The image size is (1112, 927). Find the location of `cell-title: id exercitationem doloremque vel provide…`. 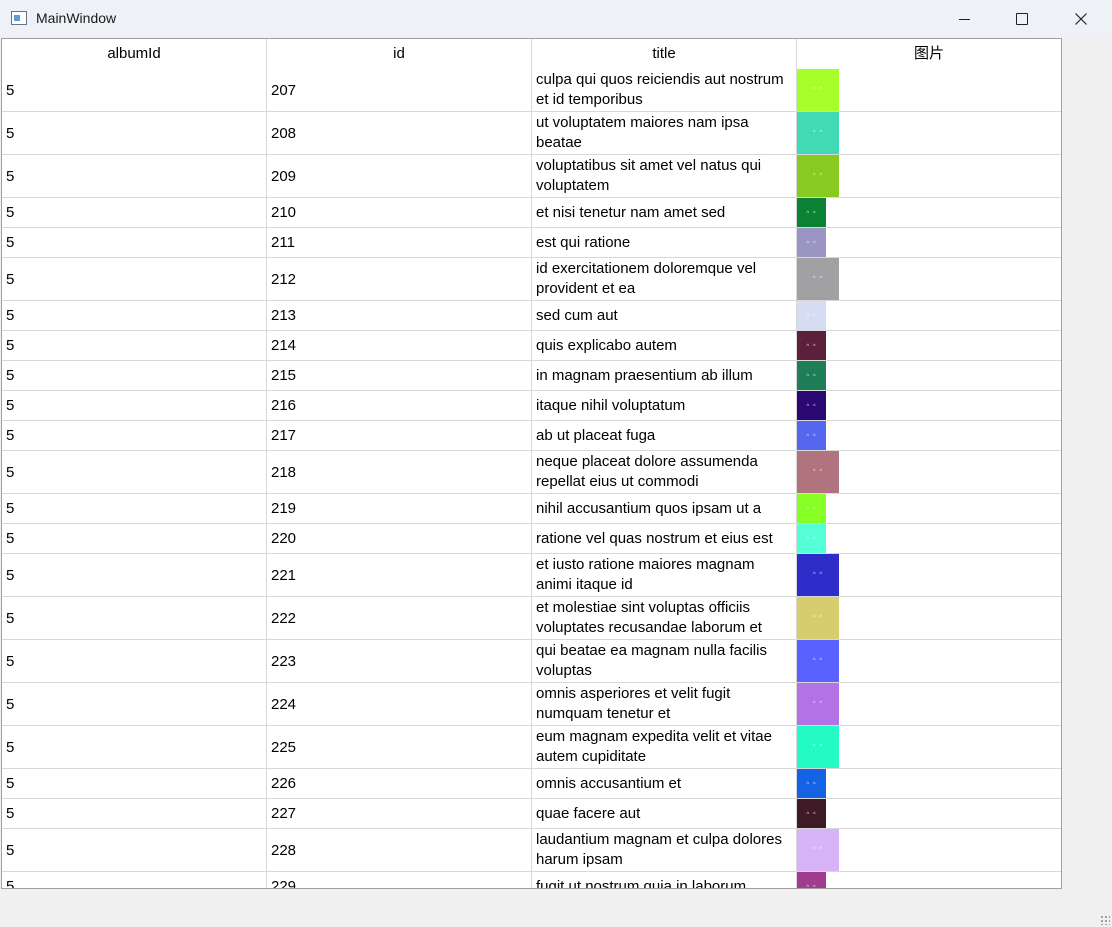

cell-title: id exercitationem doloremque vel provide… is located at coordinates (664, 279).